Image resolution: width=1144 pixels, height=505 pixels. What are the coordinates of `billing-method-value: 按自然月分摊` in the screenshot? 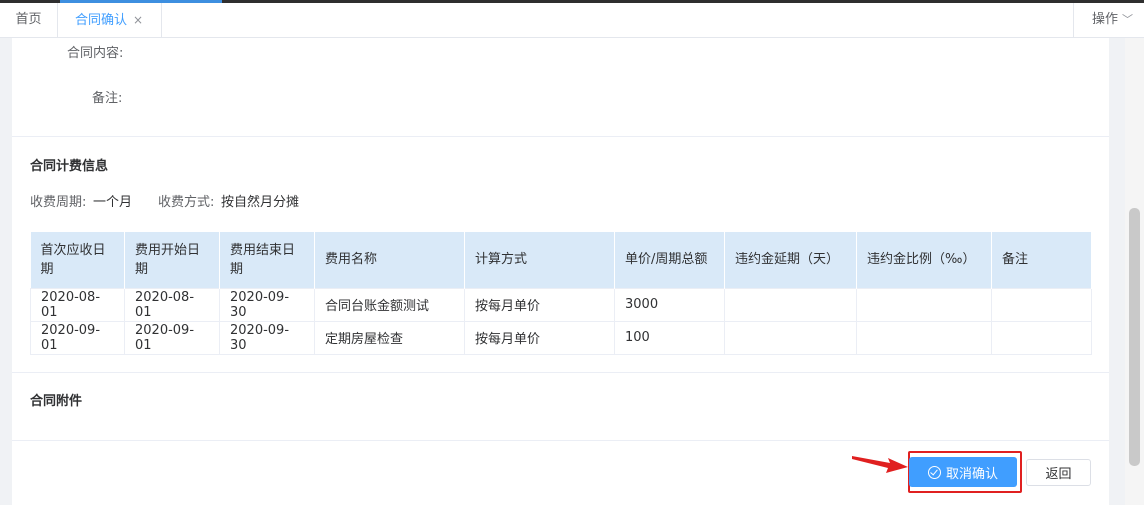 It's located at (260, 202).